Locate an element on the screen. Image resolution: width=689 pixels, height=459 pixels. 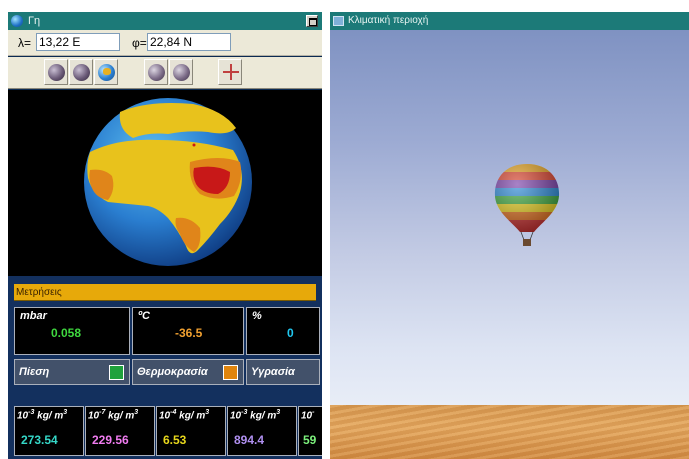
measurements-header: Μετρήσεις is located at coordinates (165, 292).